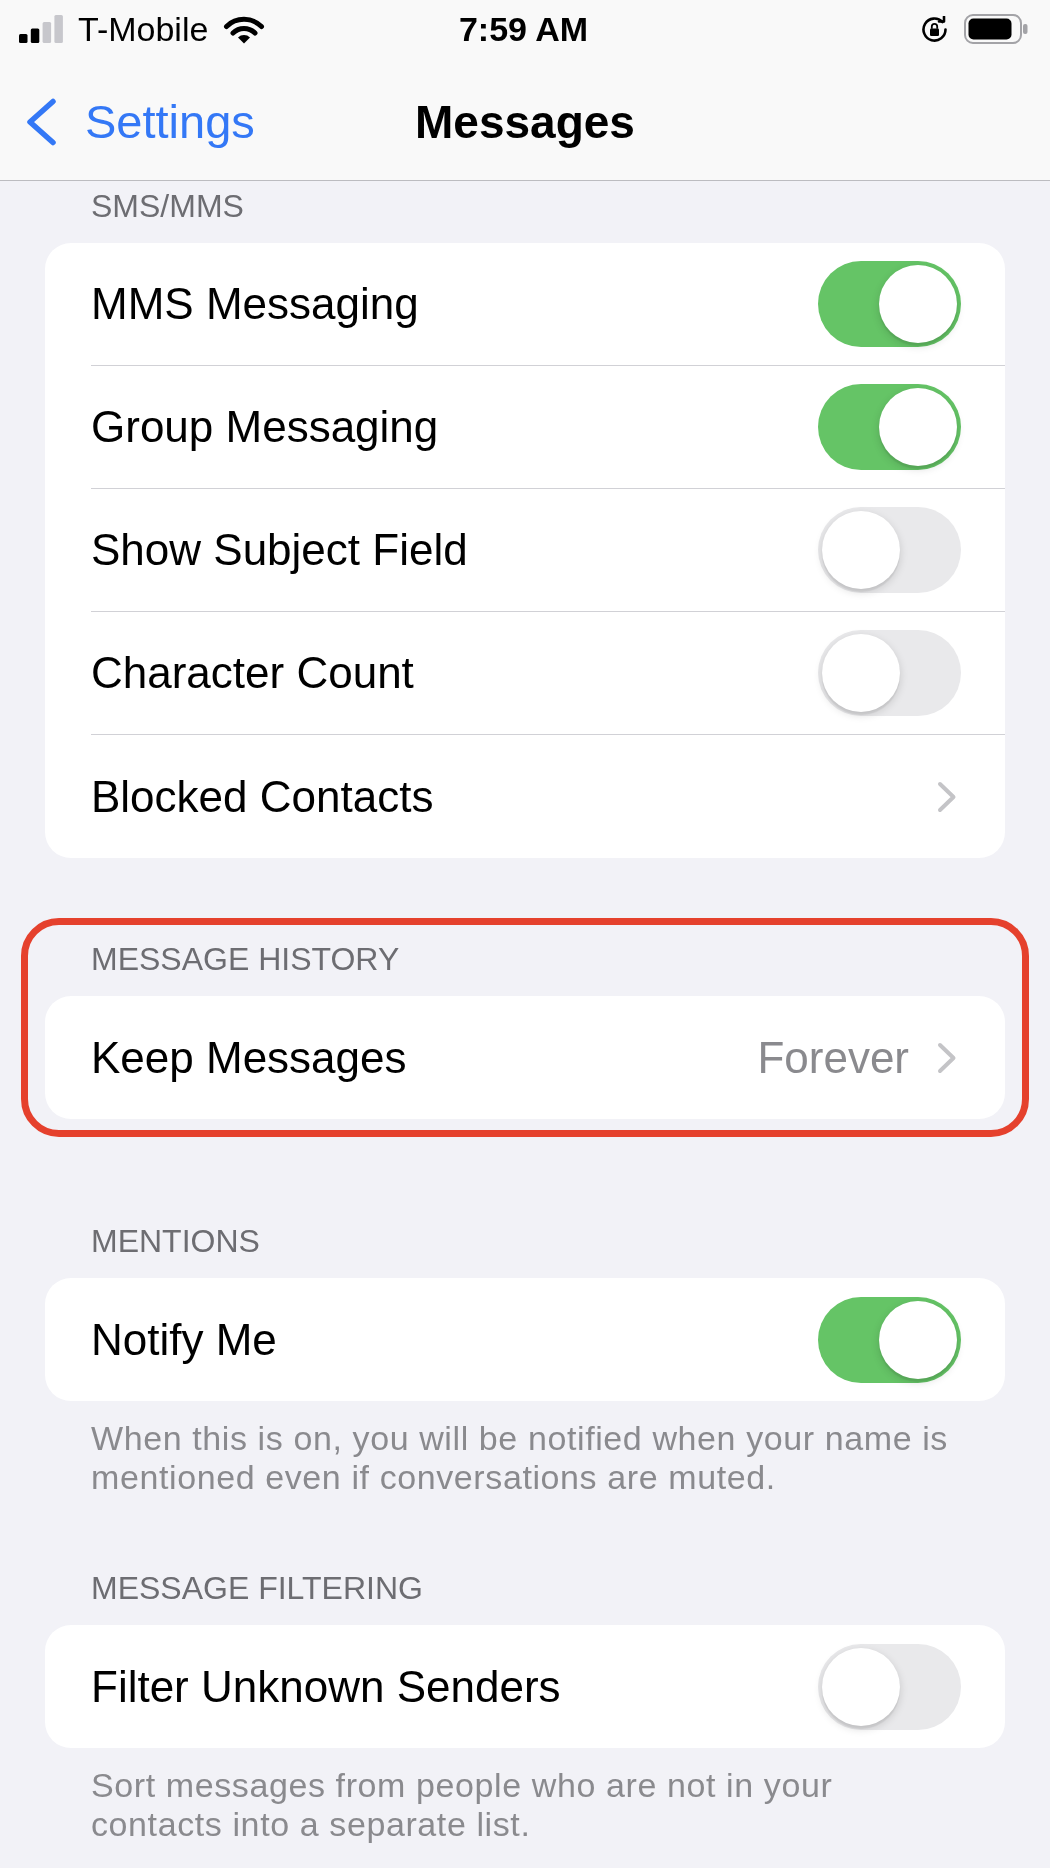  What do you see at coordinates (249, 1057) in the screenshot?
I see `row-label: Keep Messages` at bounding box center [249, 1057].